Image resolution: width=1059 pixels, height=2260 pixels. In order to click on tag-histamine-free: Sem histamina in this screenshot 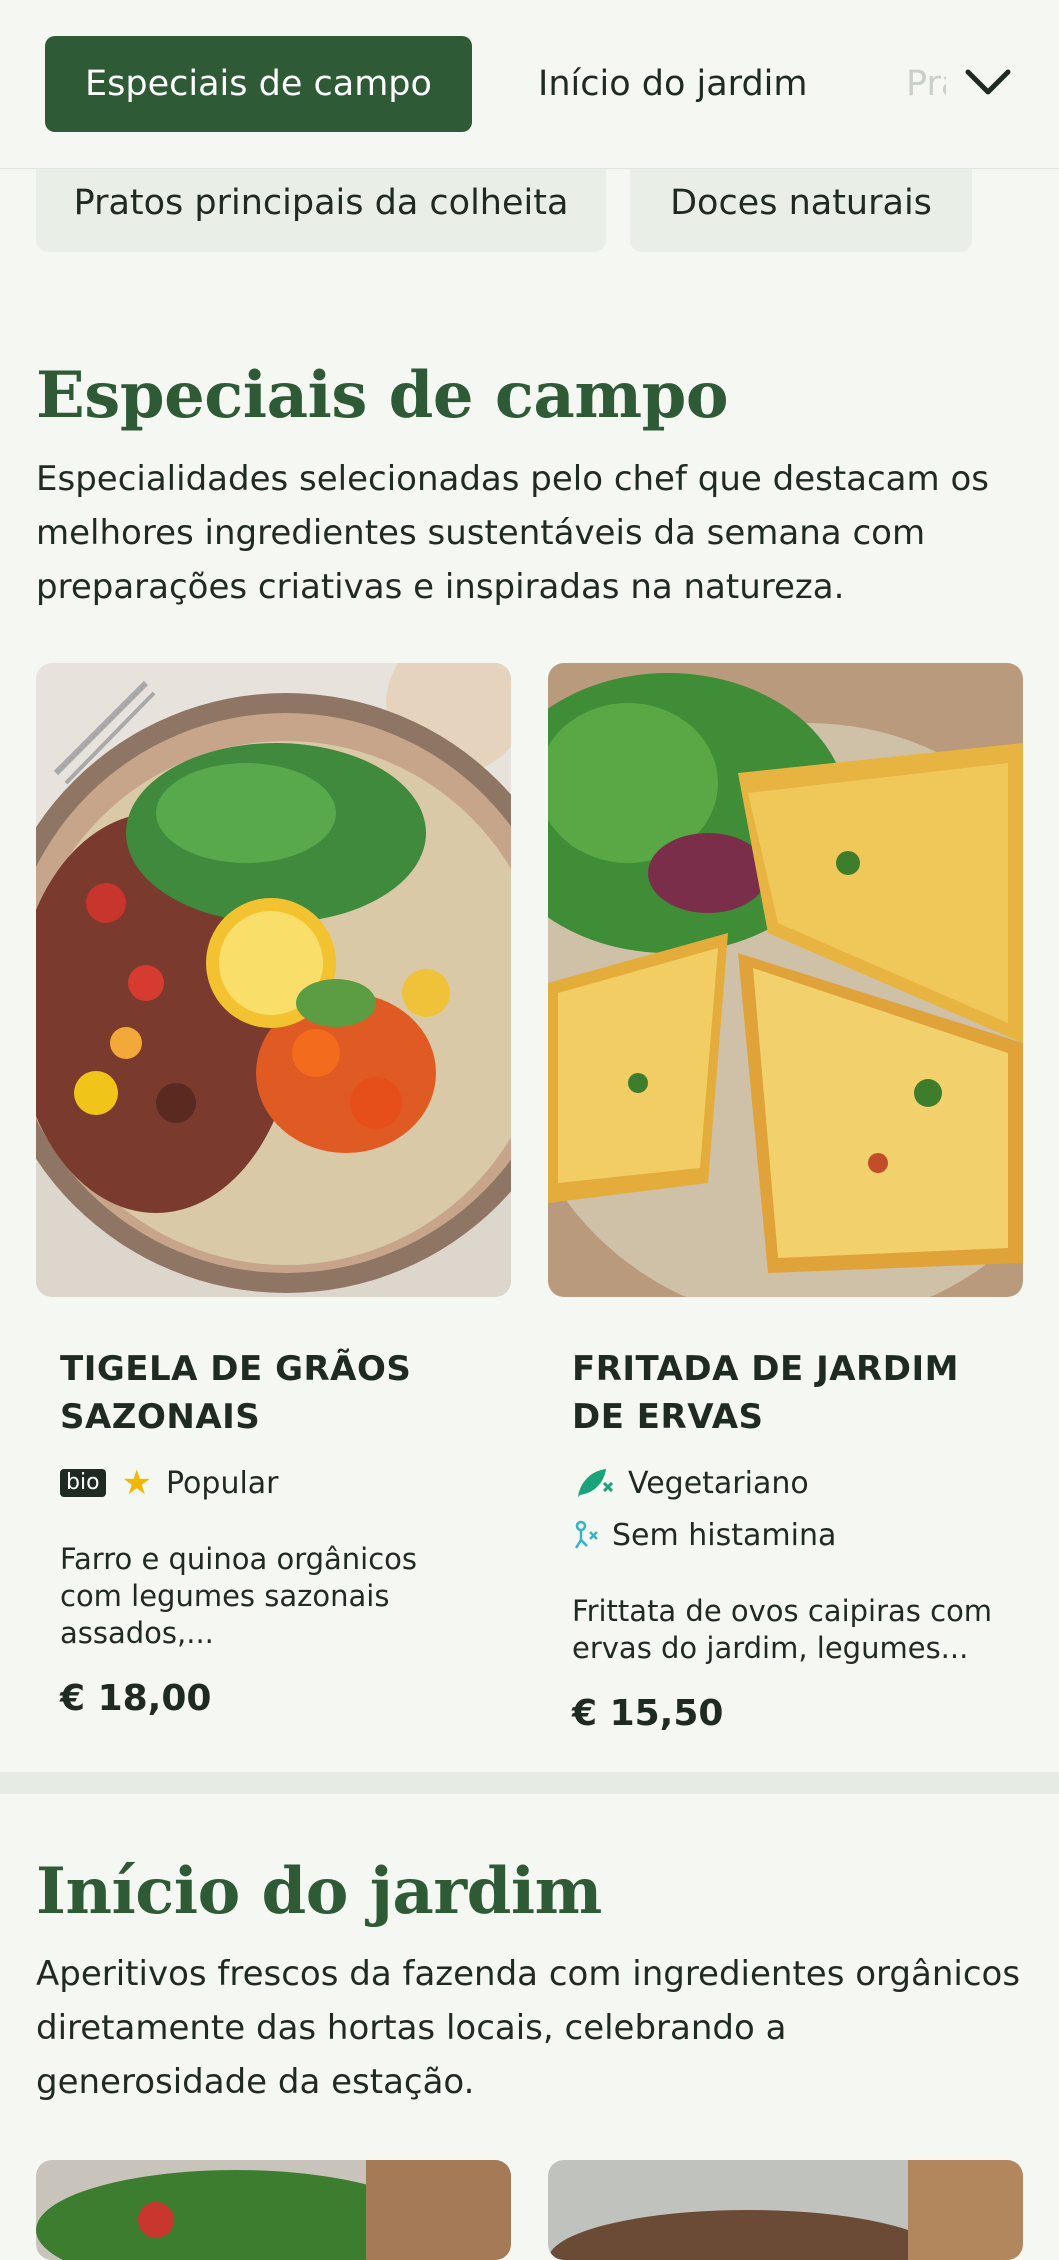, I will do `click(785, 1535)`.